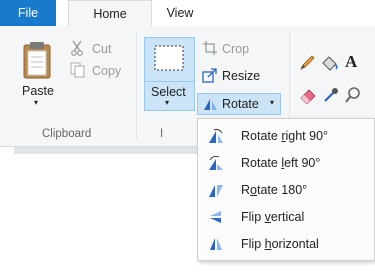 The width and height of the screenshot is (375, 276). I want to click on magnifier-icon, so click(352, 95).